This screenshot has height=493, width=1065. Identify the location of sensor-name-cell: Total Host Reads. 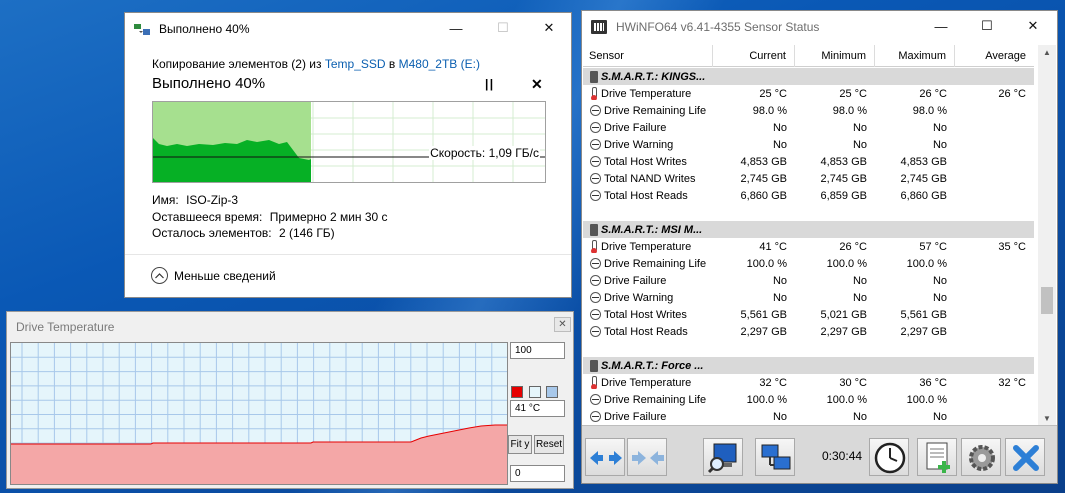
(648, 332).